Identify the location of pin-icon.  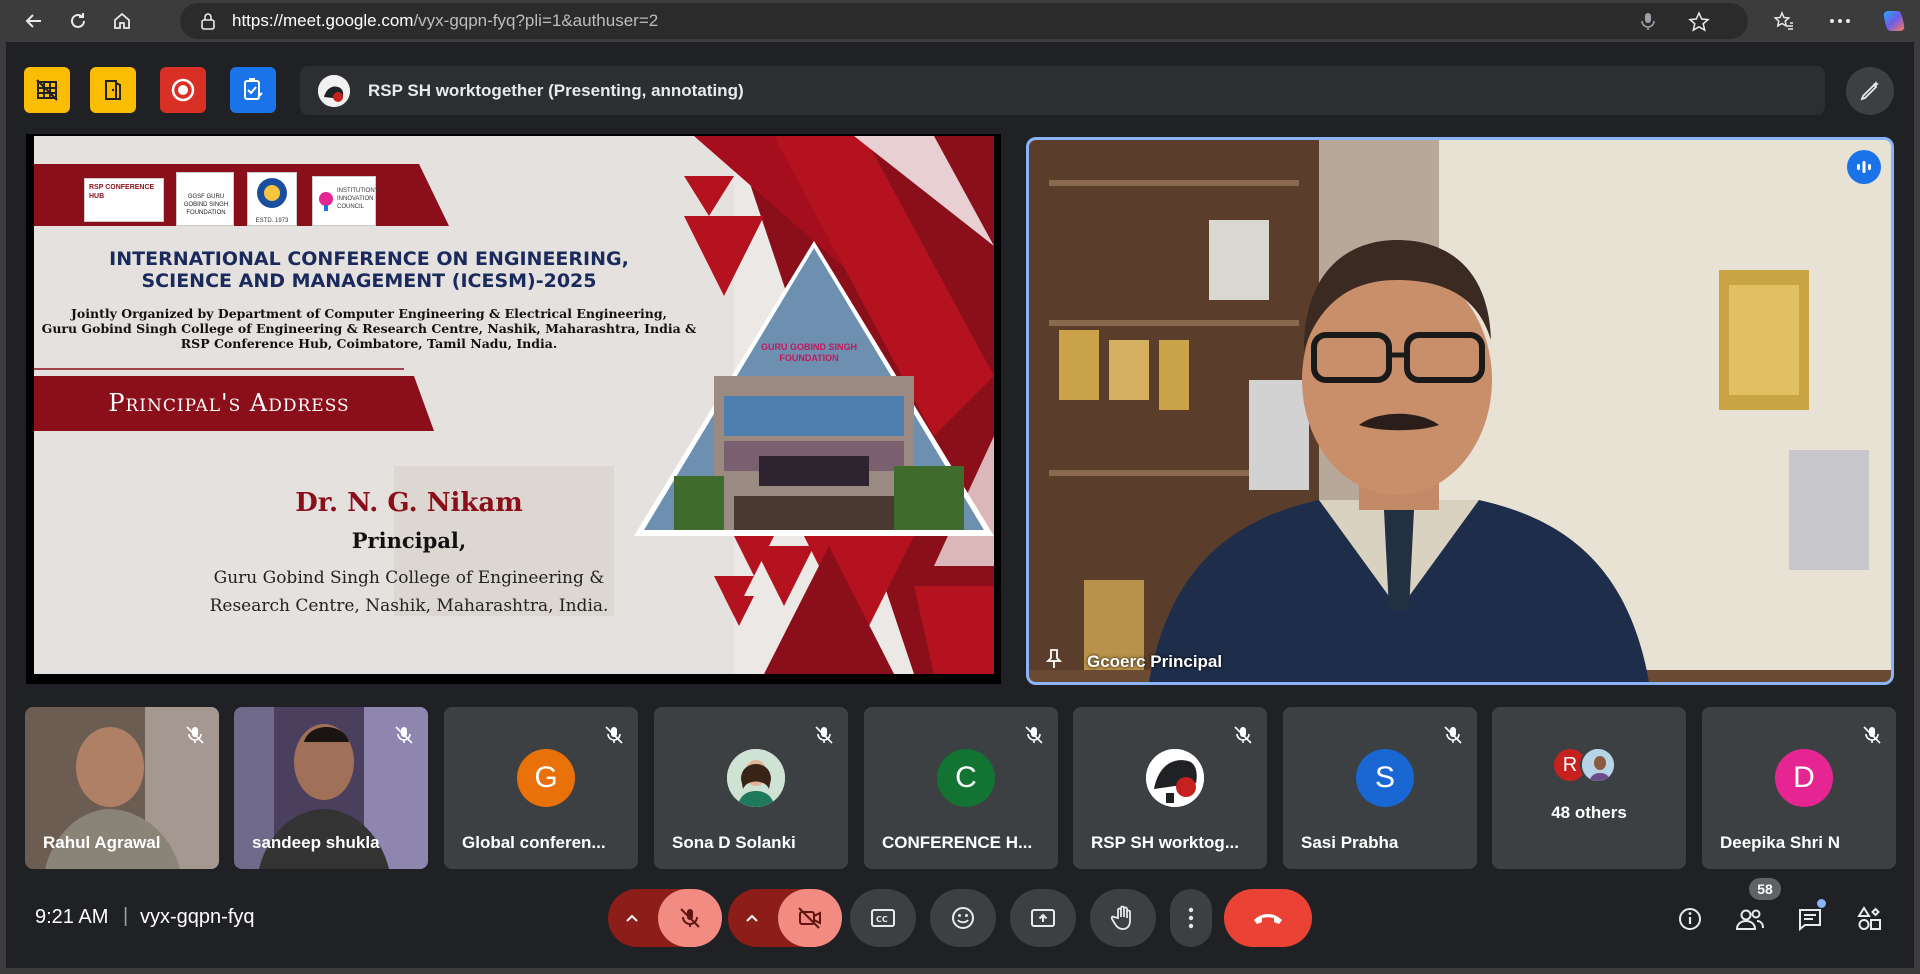
(1054, 659).